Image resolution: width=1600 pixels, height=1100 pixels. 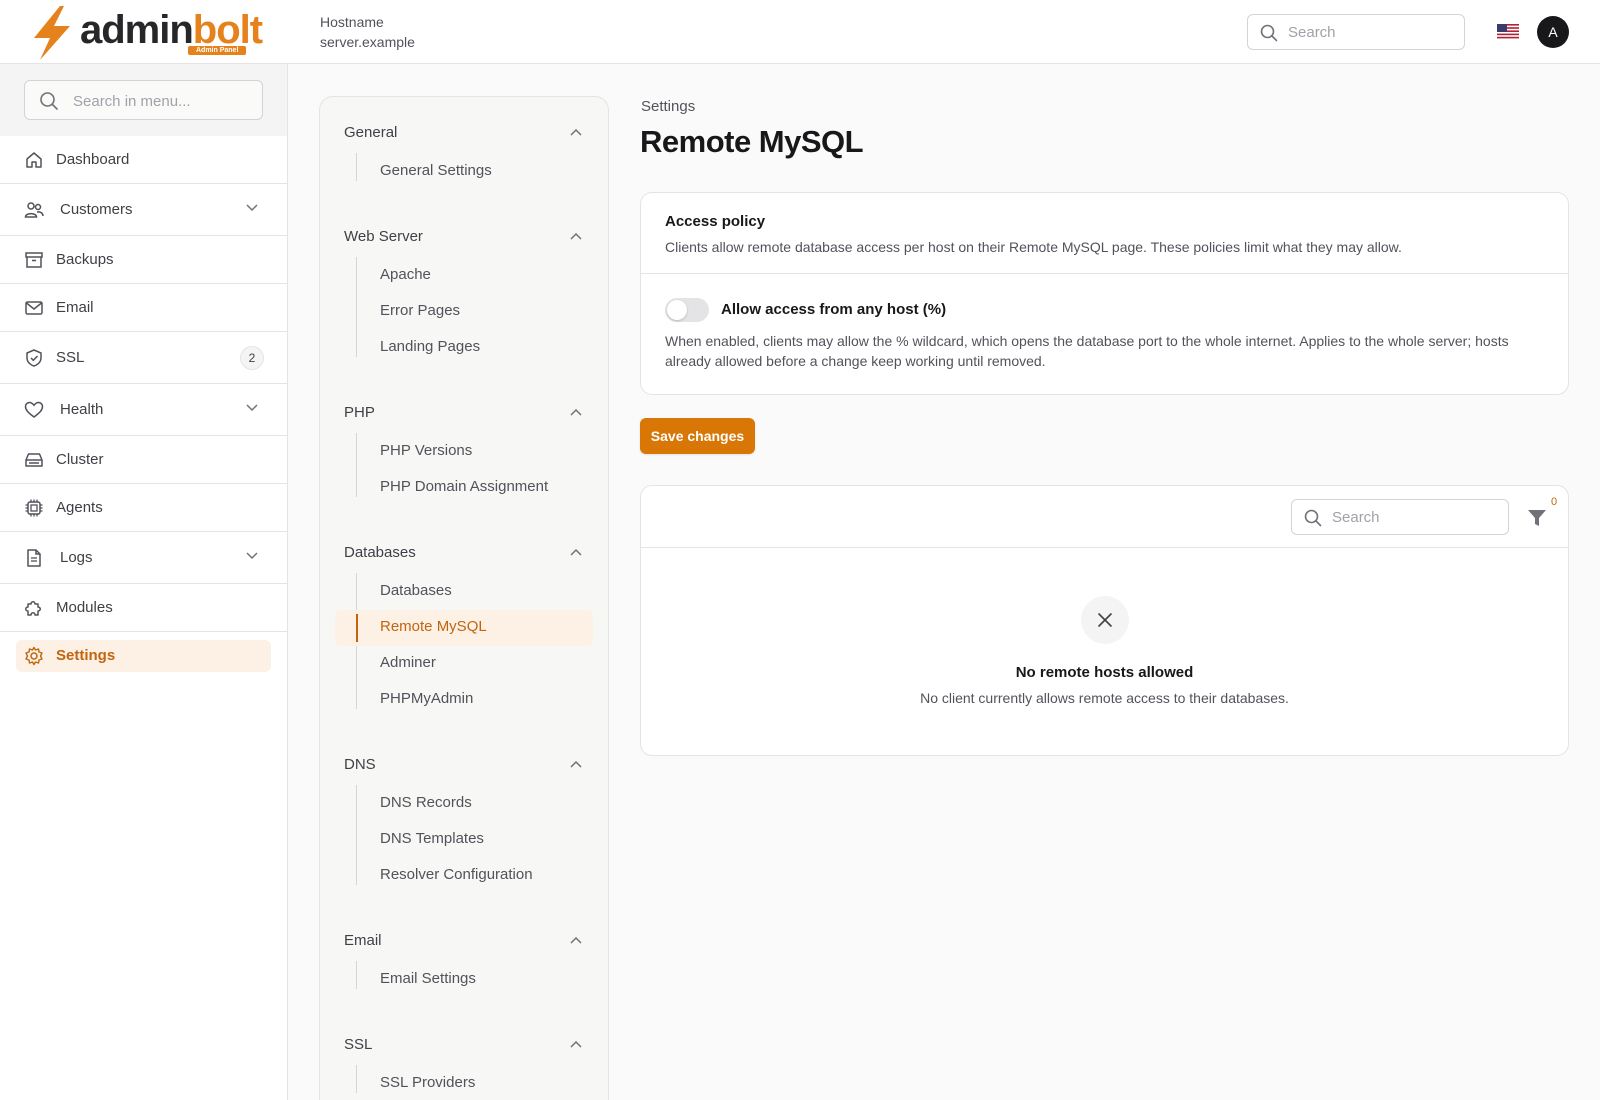 What do you see at coordinates (34, 260) in the screenshot?
I see `archive-icon` at bounding box center [34, 260].